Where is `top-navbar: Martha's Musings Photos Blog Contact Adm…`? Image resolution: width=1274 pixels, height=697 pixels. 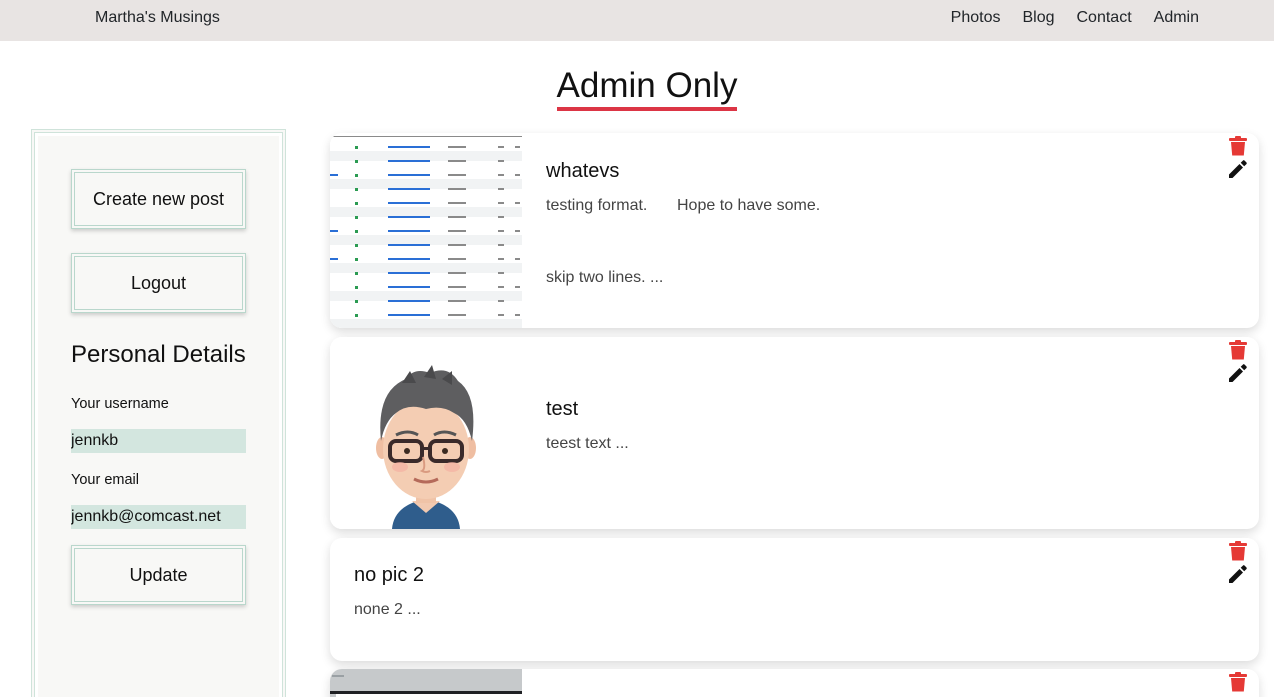
top-navbar: Martha's Musings Photos Blog Contact Adm… is located at coordinates (637, 20).